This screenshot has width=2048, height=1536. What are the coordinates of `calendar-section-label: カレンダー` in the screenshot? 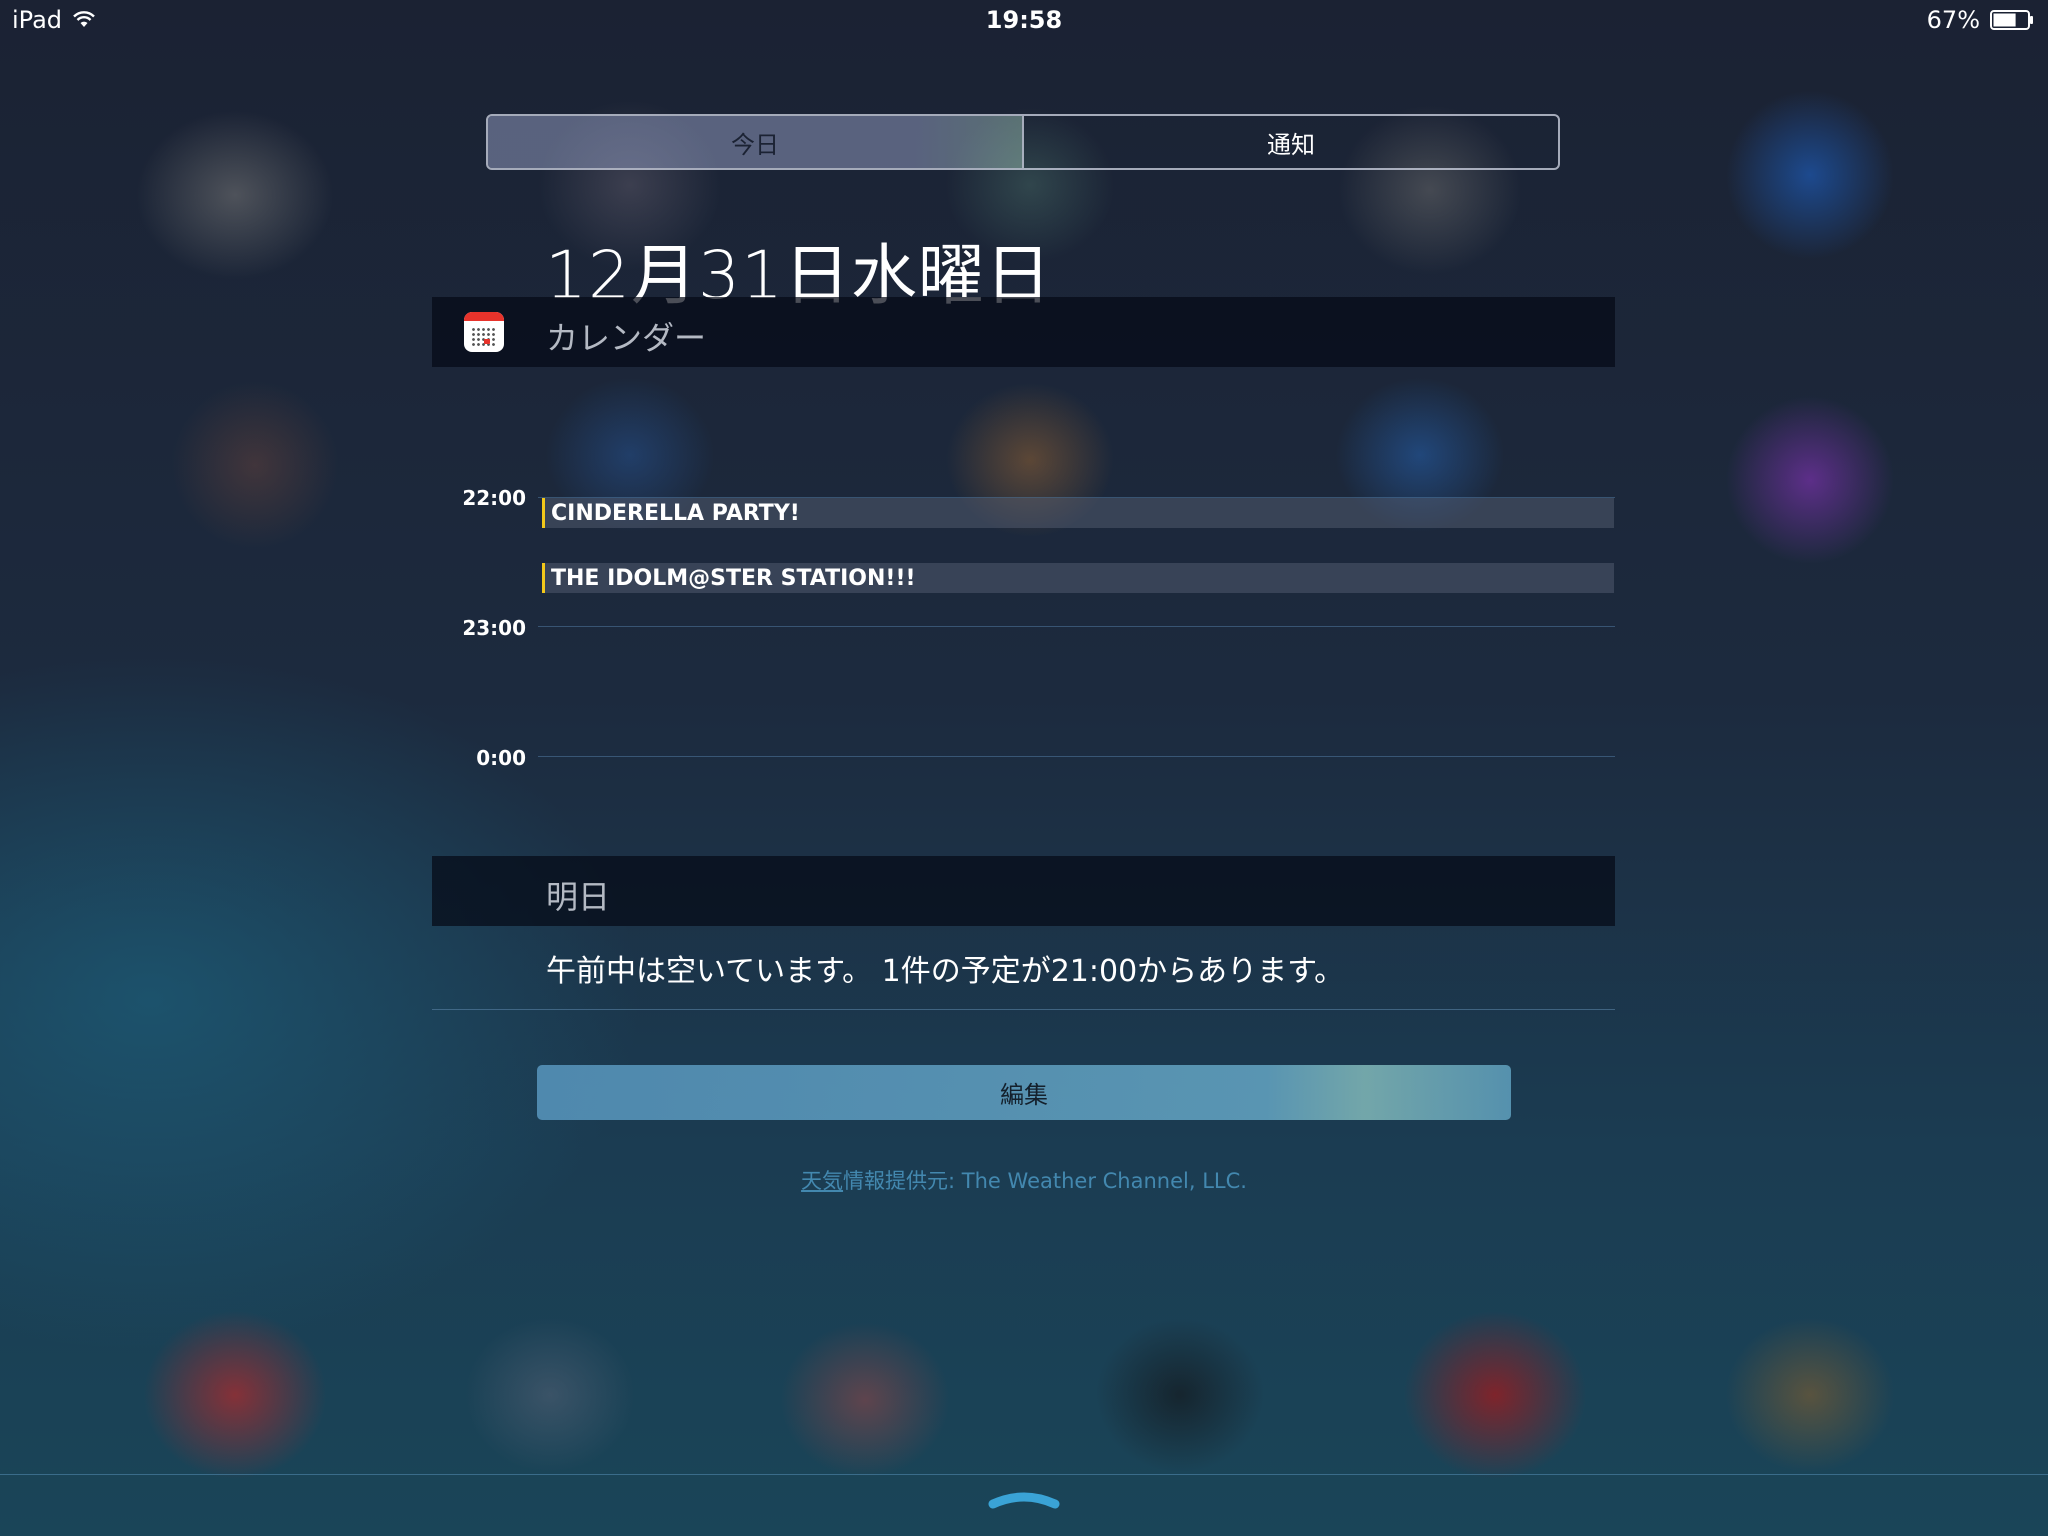 It's located at (626, 338).